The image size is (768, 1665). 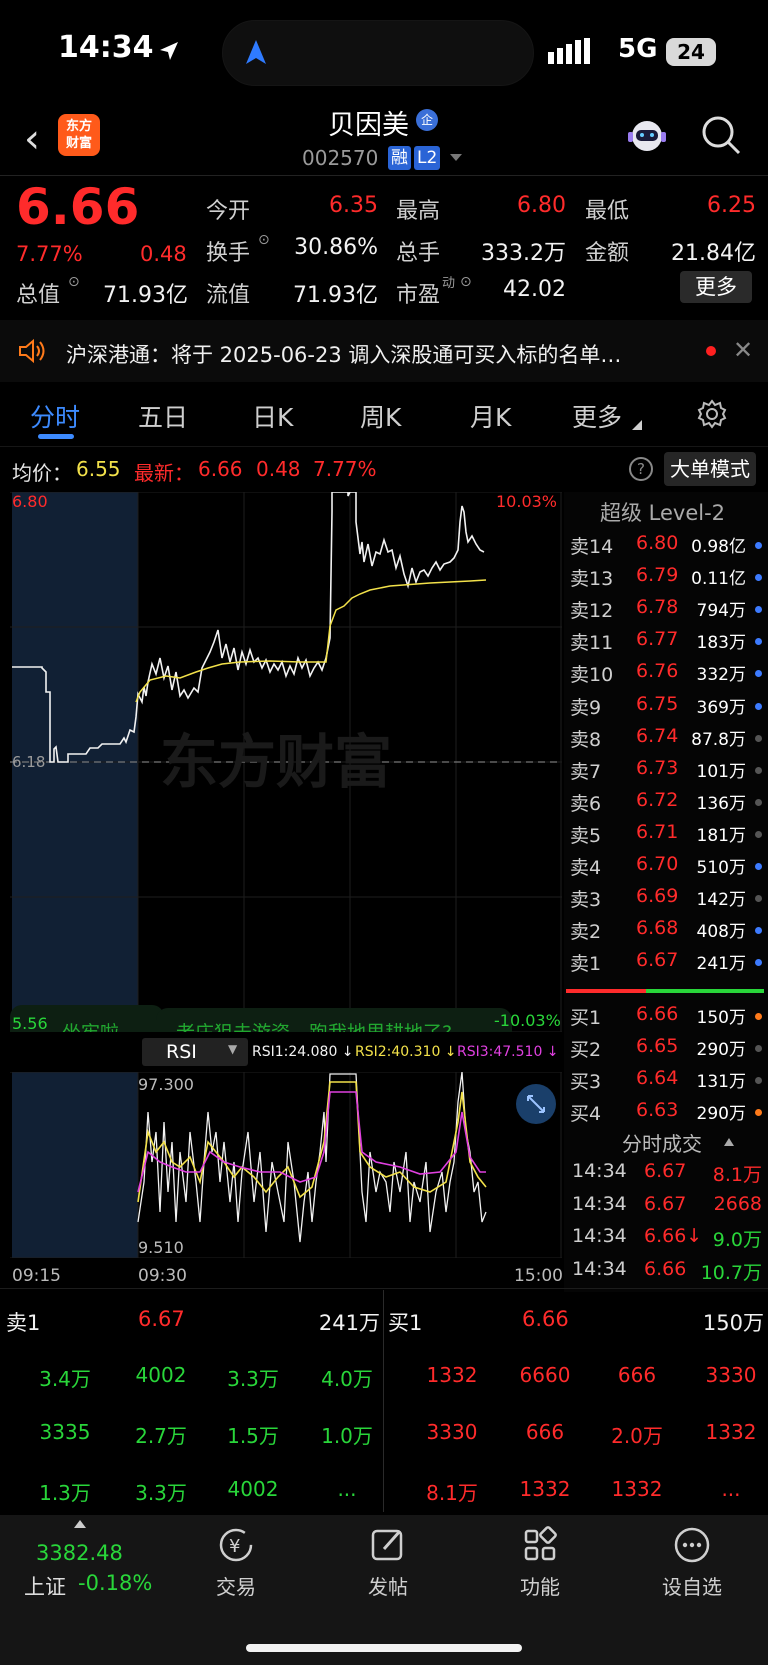 What do you see at coordinates (667, 868) in the screenshot?
I see `ask-row: 卖4 6.70 510万` at bounding box center [667, 868].